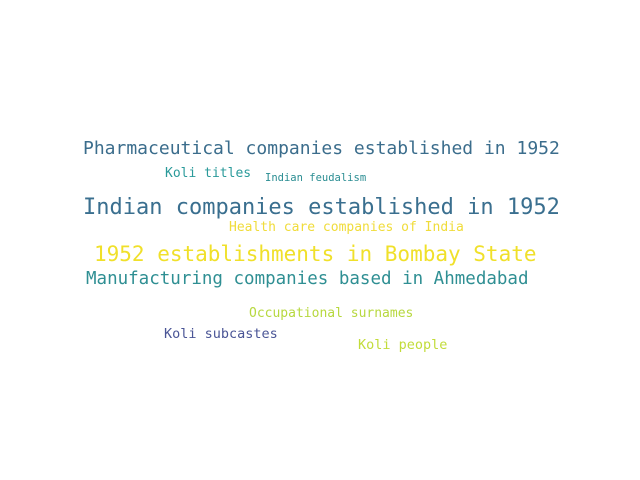 The height and width of the screenshot is (480, 640). I want to click on word-occupational-surnames: Occupational surnames, so click(331, 313).